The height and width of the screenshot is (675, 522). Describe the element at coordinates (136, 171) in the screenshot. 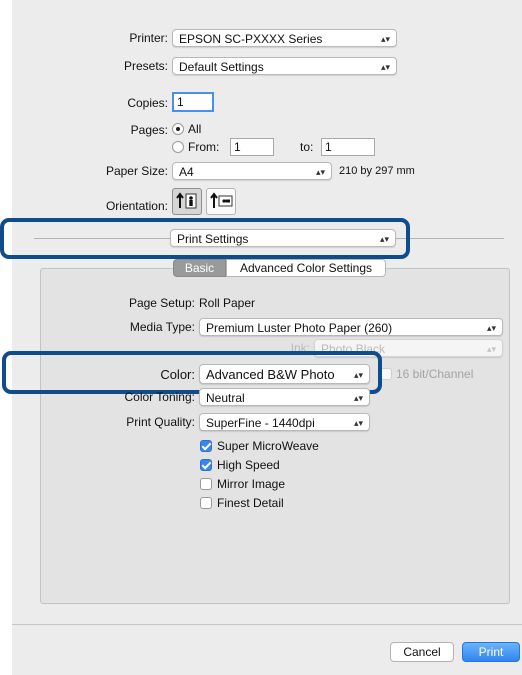

I see `paper-size-label: Paper Size:` at that location.